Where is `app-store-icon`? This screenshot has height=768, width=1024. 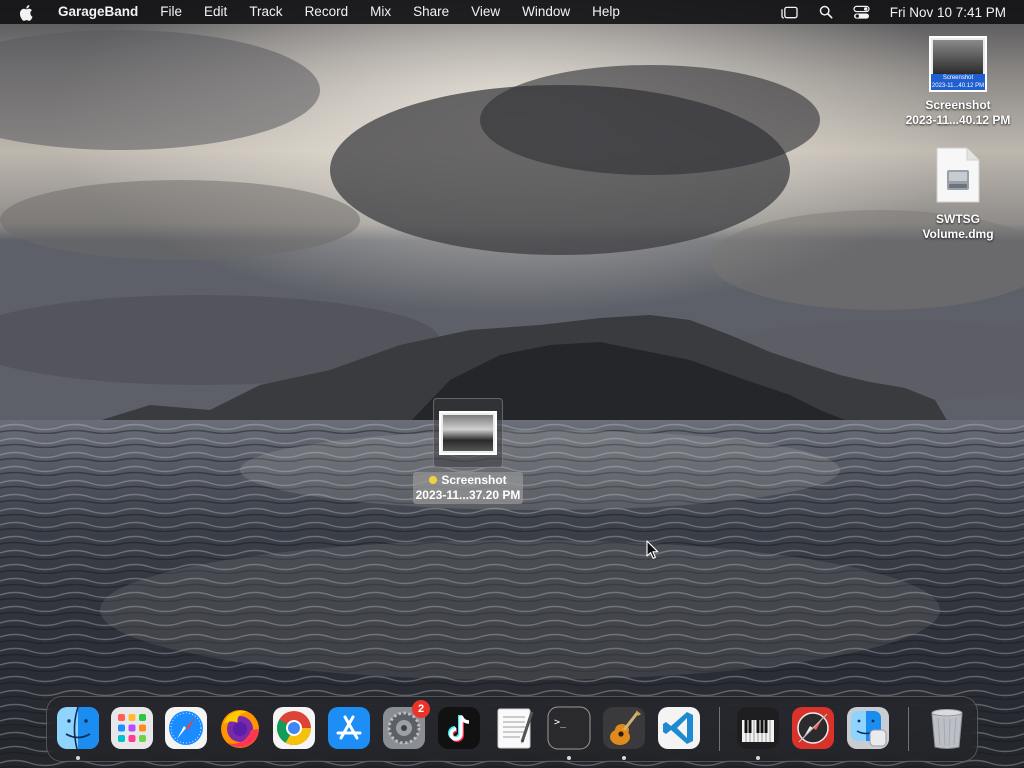
app-store-icon is located at coordinates (349, 728).